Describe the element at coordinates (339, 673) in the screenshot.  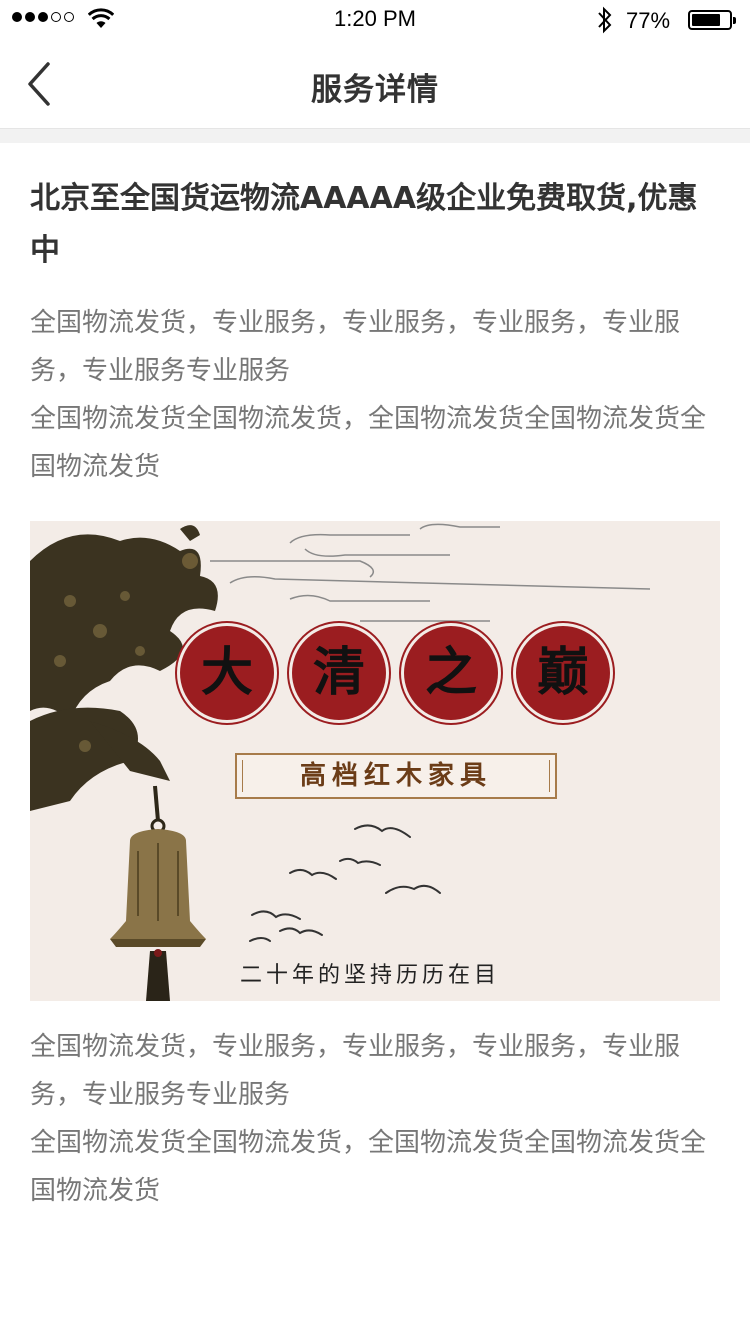
I see `seal-character: 清` at that location.